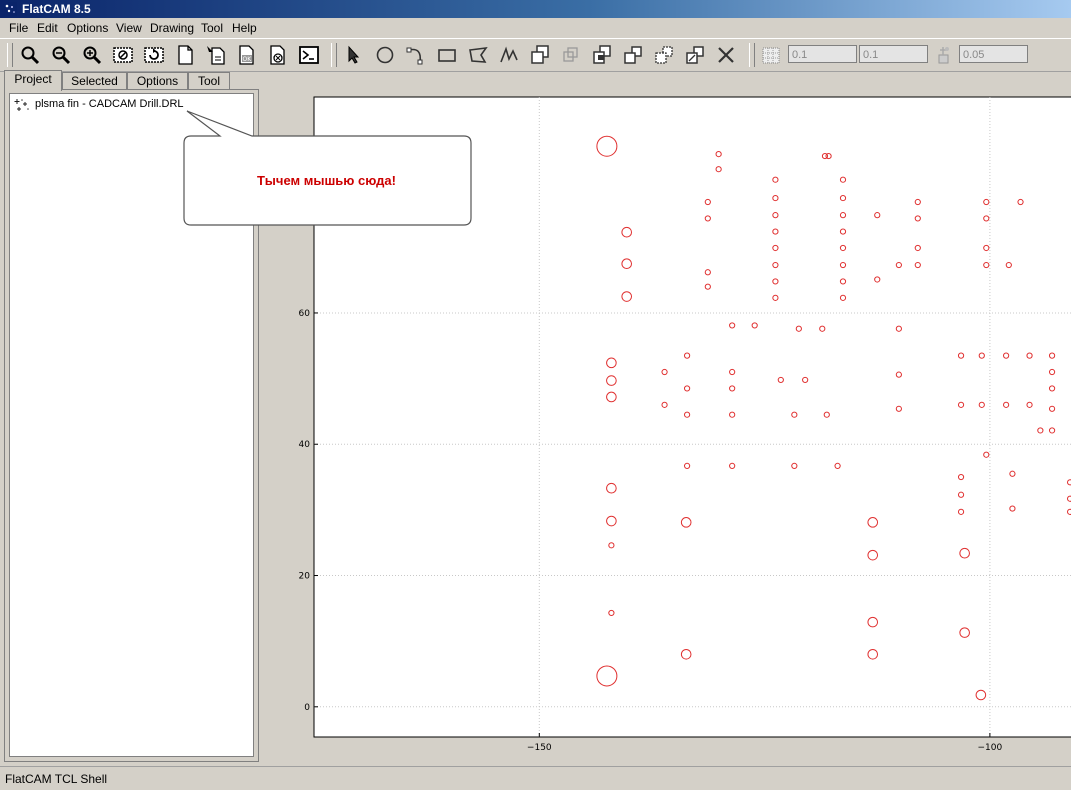 The height and width of the screenshot is (790, 1071). Describe the element at coordinates (307, 708) in the screenshot. I see `y-tick-label: 0` at that location.